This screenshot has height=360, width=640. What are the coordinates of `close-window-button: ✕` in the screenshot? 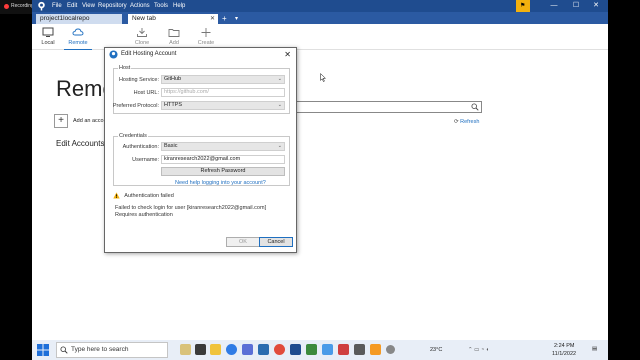 It's located at (596, 6).